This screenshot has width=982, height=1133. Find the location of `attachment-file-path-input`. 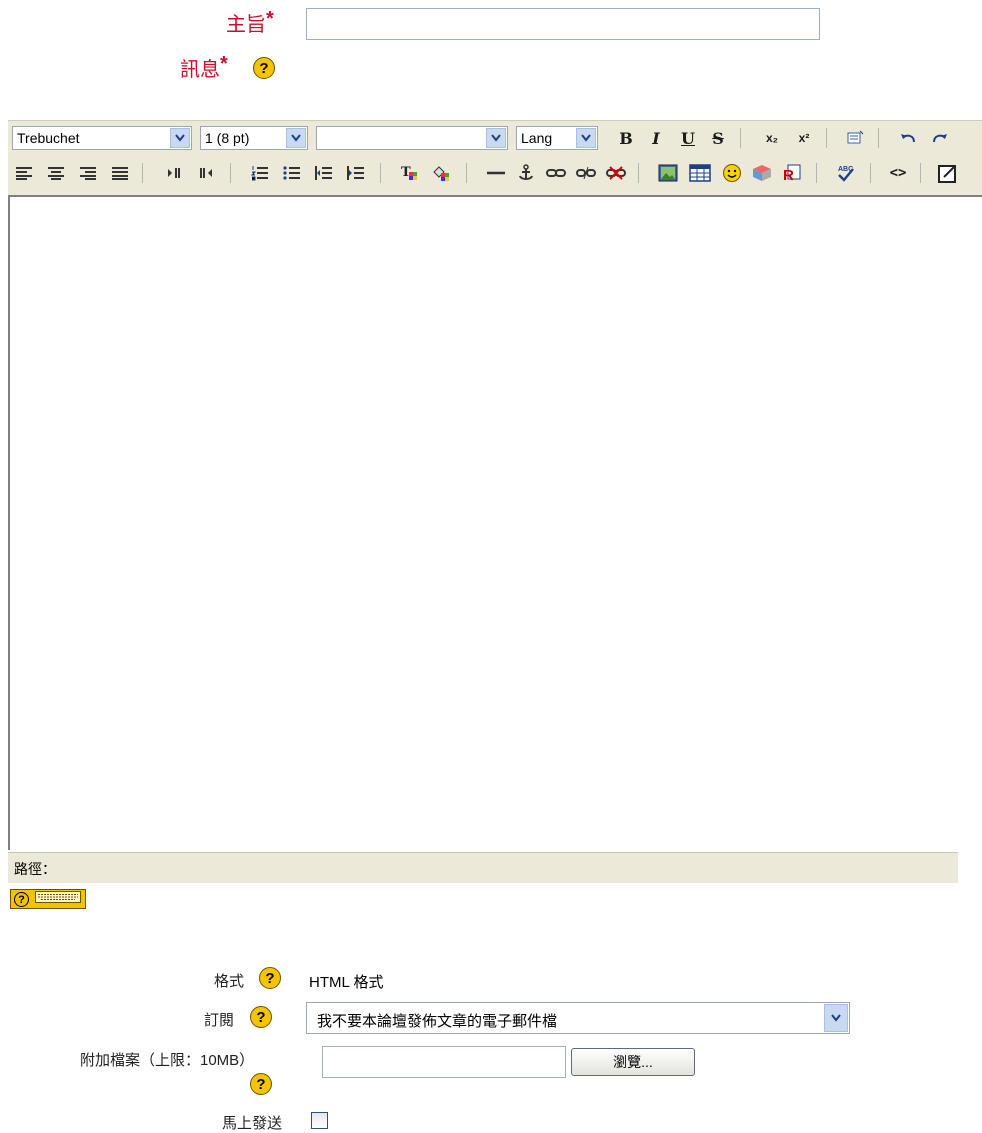

attachment-file-path-input is located at coordinates (444, 1062).